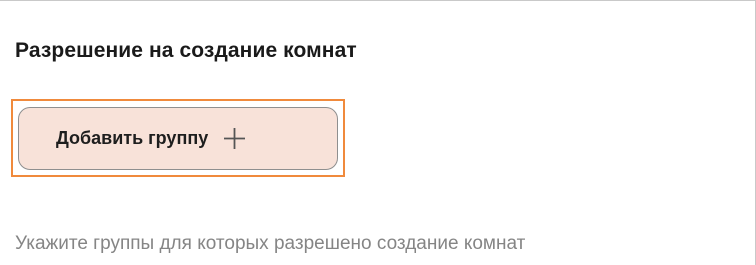 The image size is (756, 265). What do you see at coordinates (186, 50) in the screenshot?
I see `section-title: Разрешение на создание комнат` at bounding box center [186, 50].